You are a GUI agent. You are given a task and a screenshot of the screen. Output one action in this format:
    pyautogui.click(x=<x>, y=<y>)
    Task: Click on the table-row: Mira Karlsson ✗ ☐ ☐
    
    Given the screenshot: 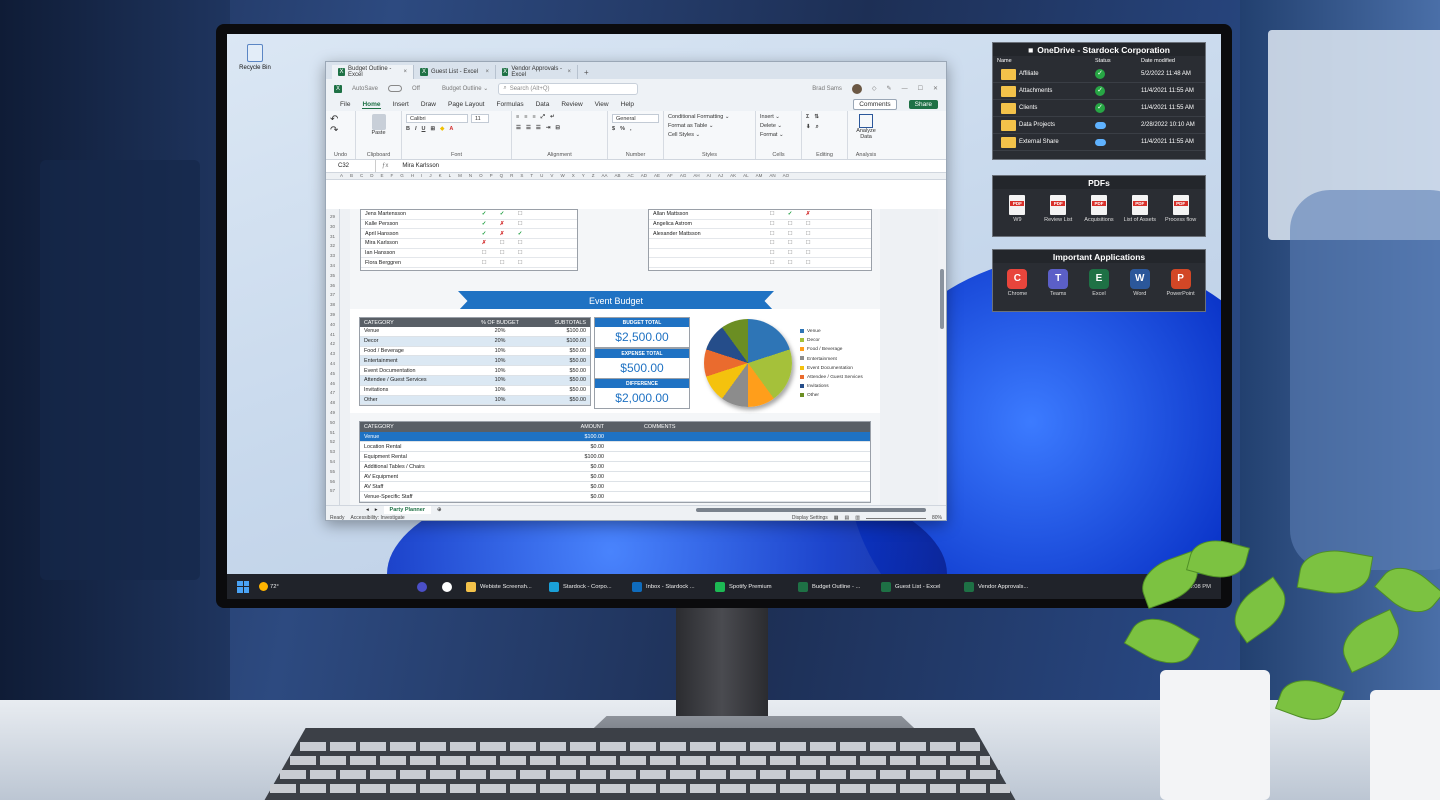 What is the action you would take?
    pyautogui.click(x=469, y=244)
    